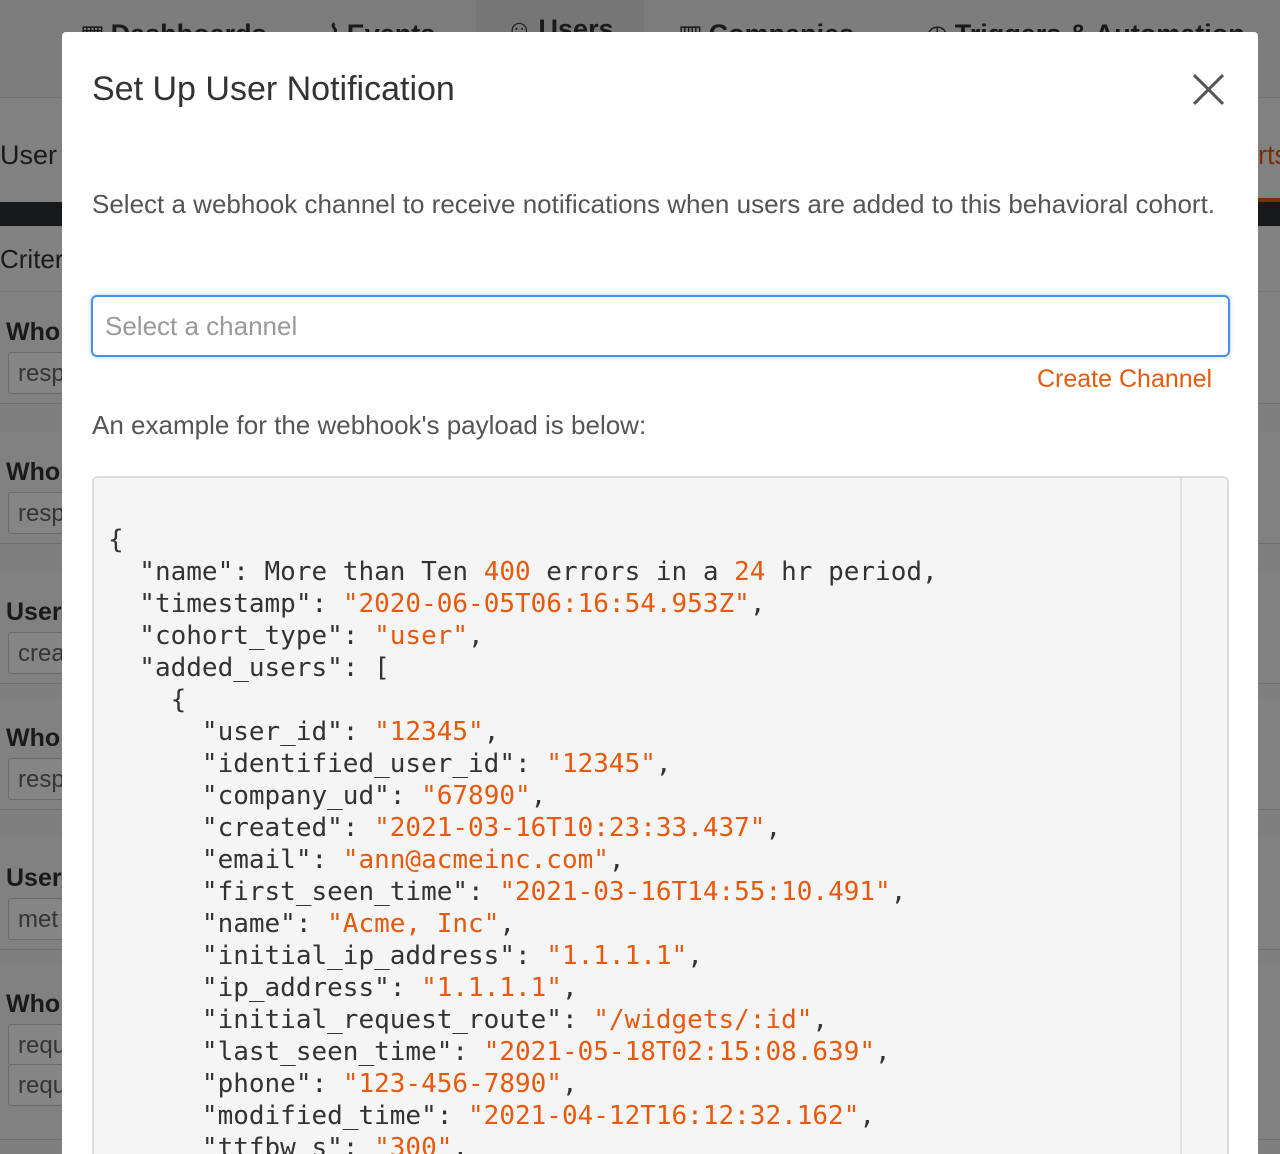 The image size is (1280, 1154). What do you see at coordinates (304, 892) in the screenshot?
I see `code-token: "first_seen_time":` at bounding box center [304, 892].